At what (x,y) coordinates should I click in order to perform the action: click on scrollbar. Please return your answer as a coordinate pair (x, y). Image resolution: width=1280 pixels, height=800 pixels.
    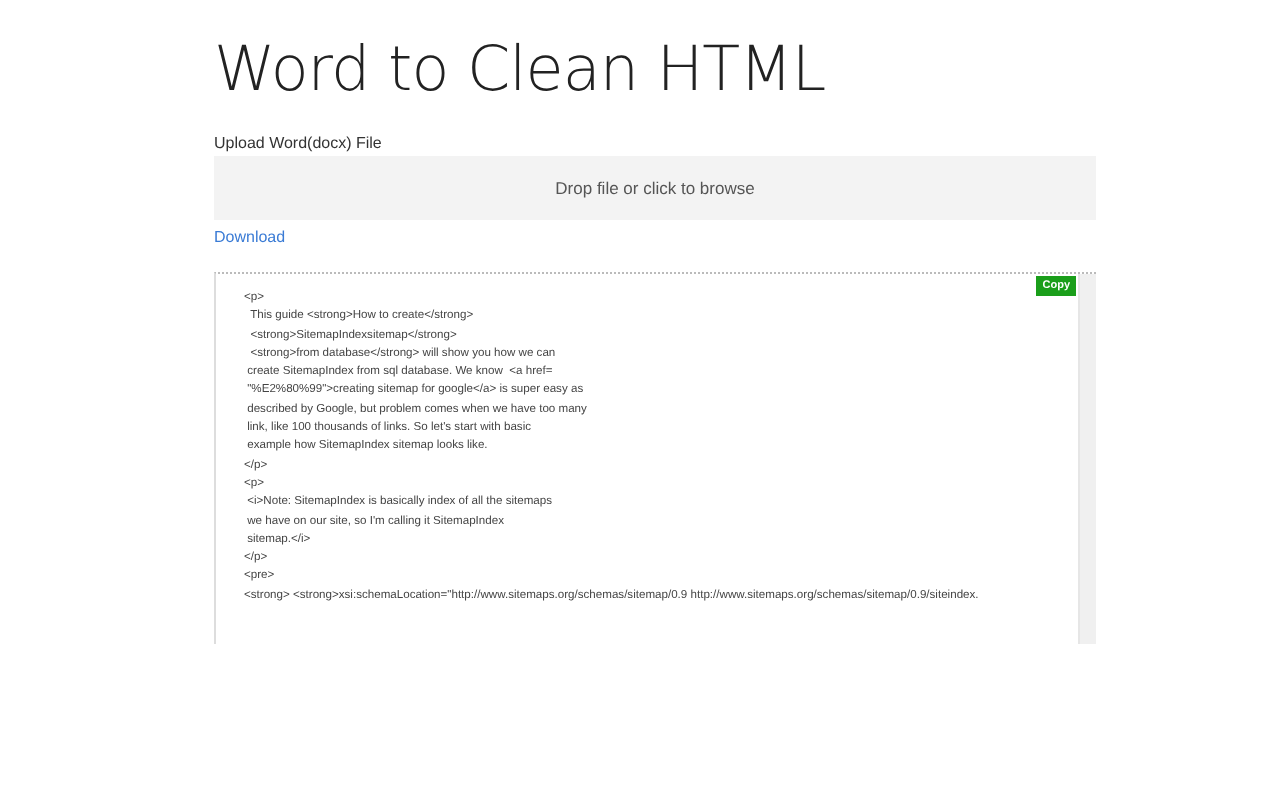
    Looking at the image, I should click on (1087, 459).